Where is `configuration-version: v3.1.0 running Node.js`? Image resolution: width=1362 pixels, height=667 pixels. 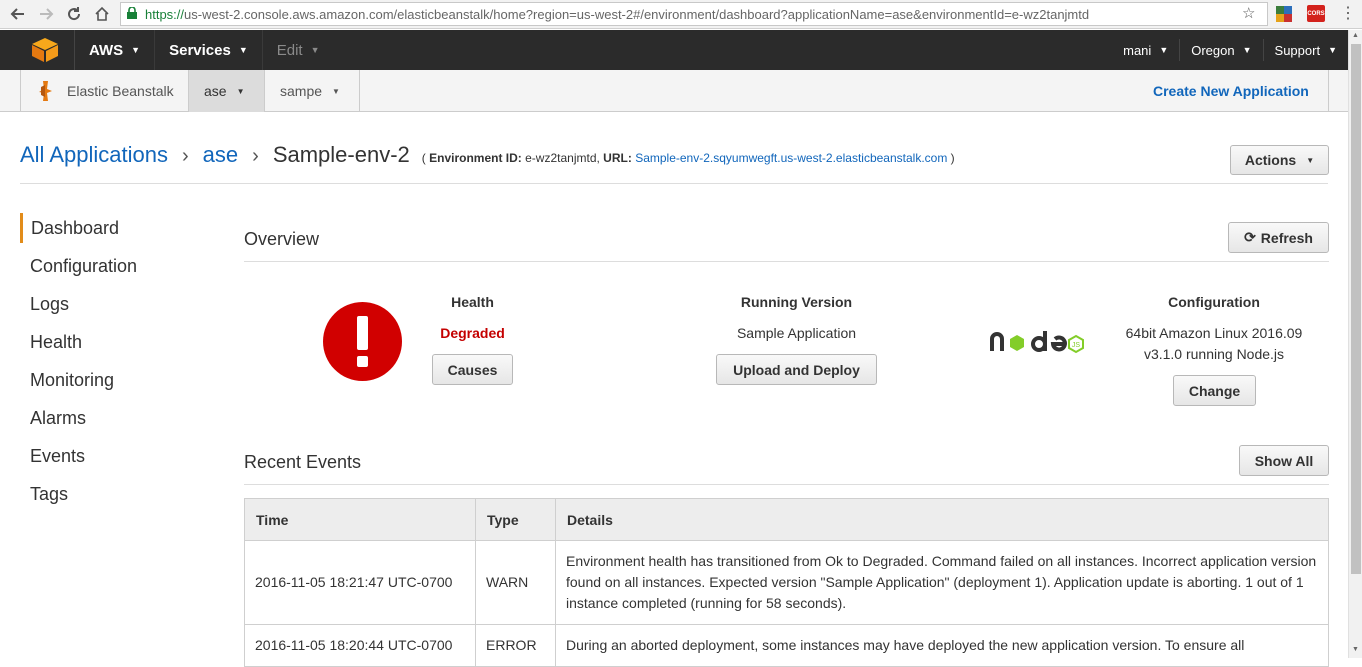
configuration-version: v3.1.0 running Node.js is located at coordinates (1214, 354).